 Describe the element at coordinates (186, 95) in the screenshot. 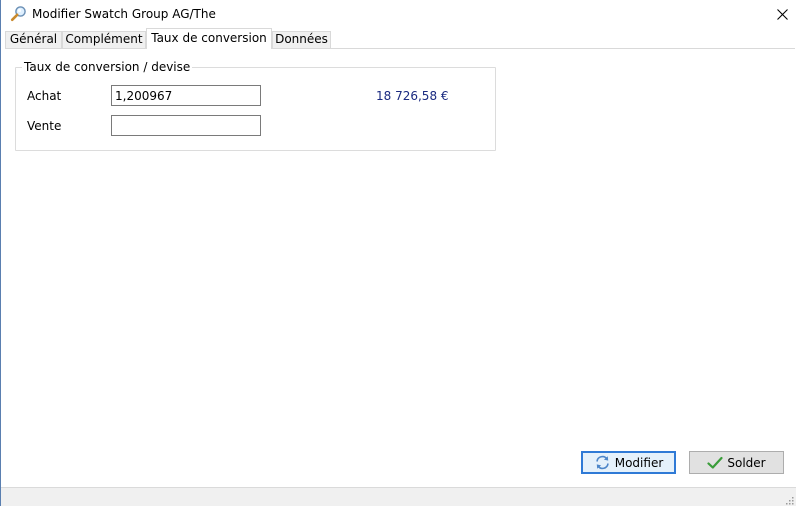

I see `achat-input` at that location.